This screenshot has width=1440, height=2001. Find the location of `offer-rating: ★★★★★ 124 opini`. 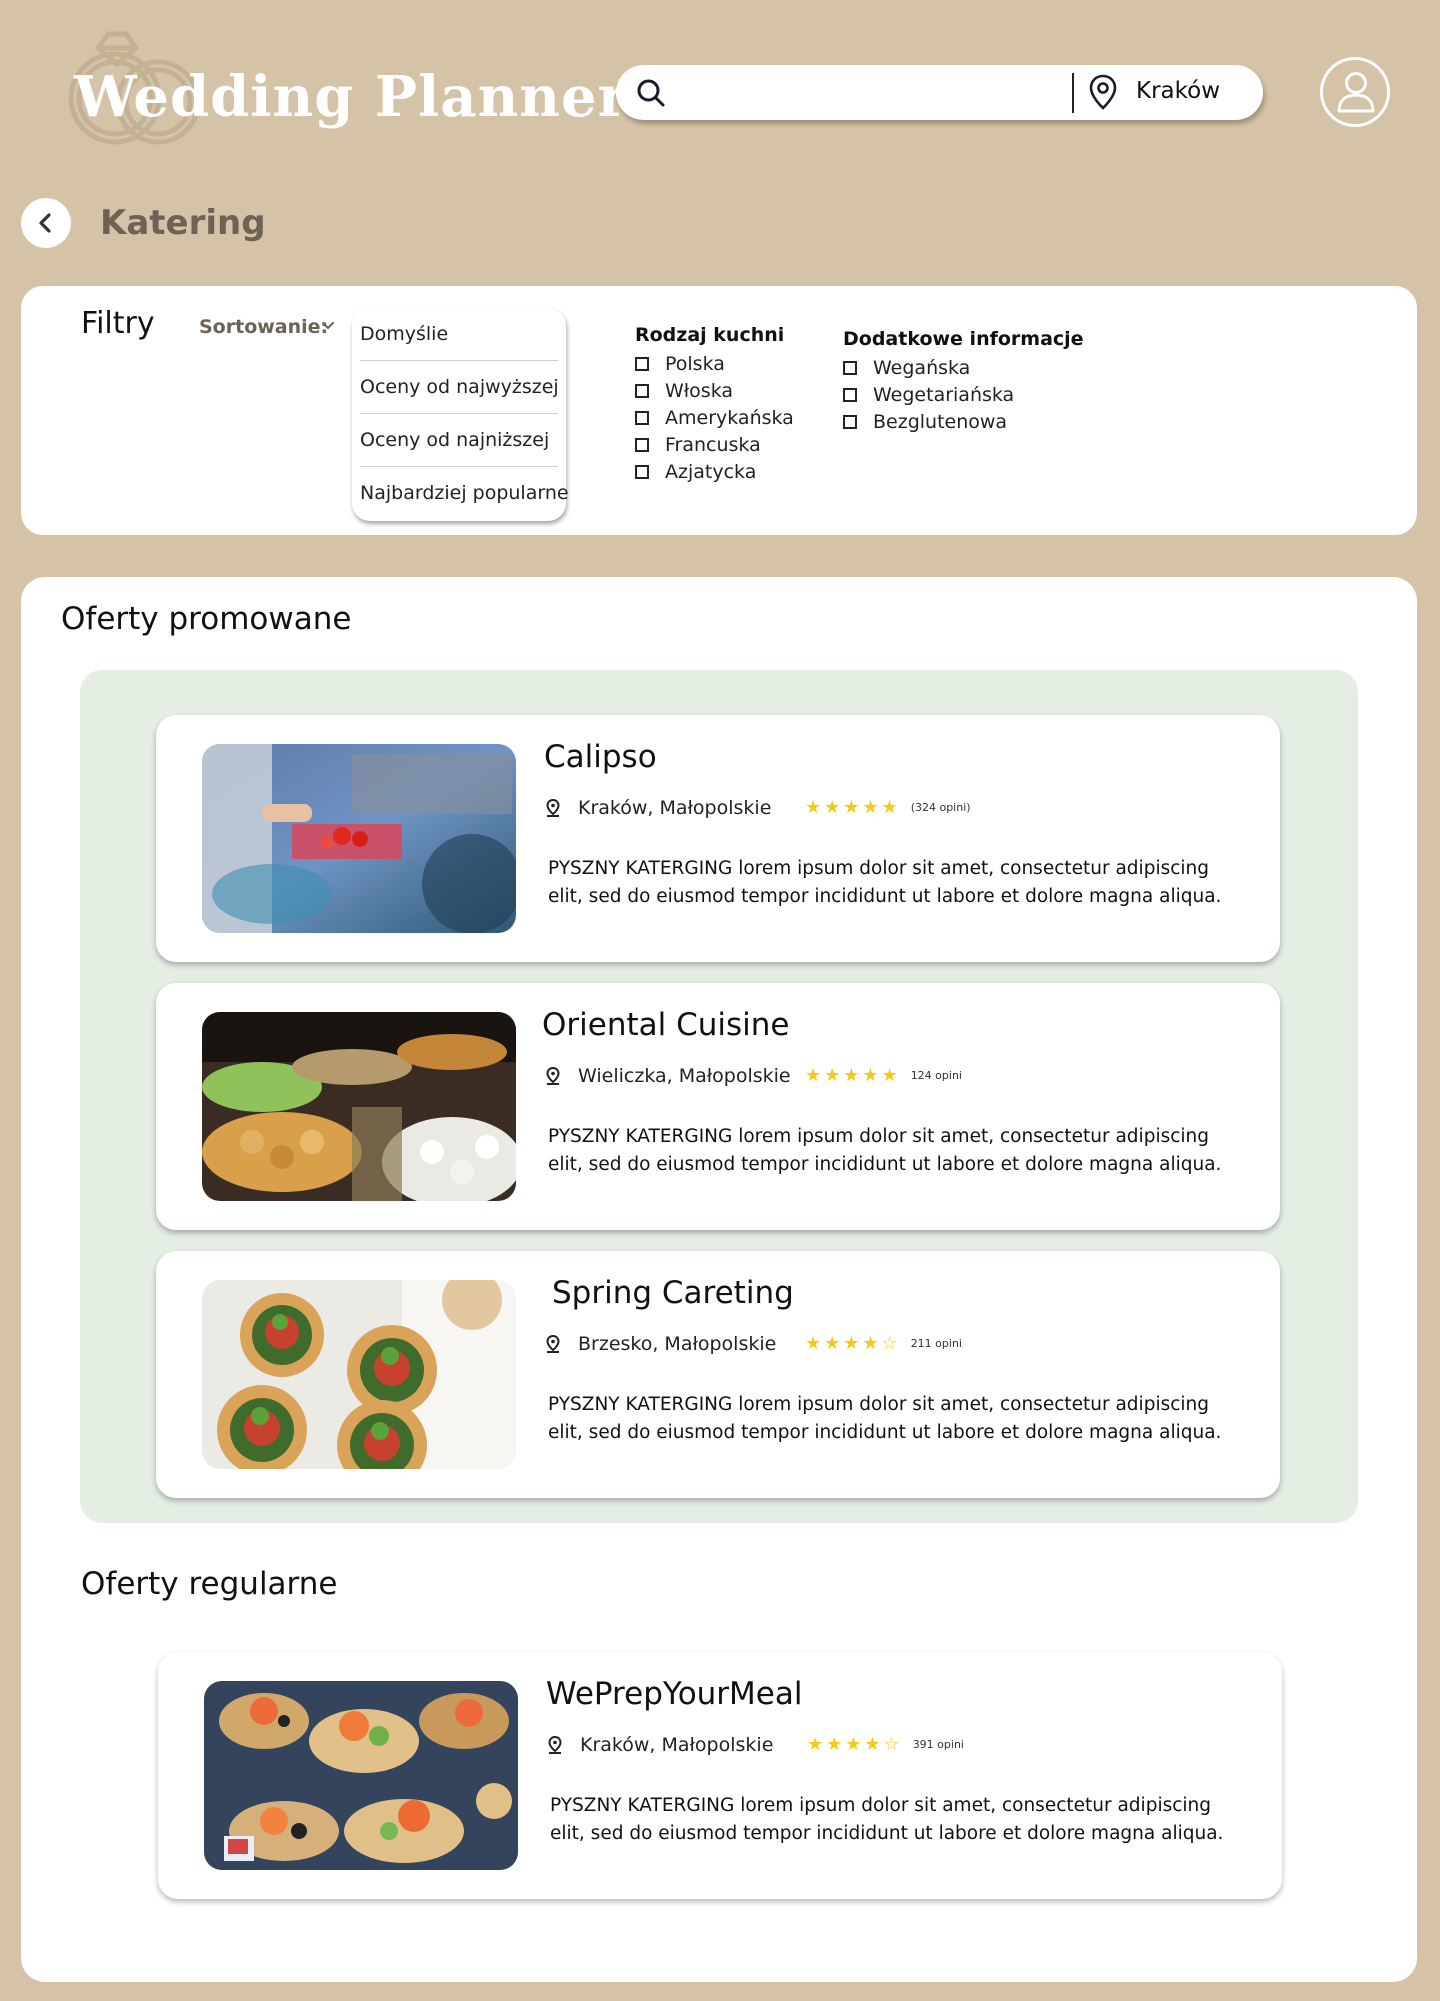

offer-rating: ★★★★★ 124 opini is located at coordinates (883, 1075).